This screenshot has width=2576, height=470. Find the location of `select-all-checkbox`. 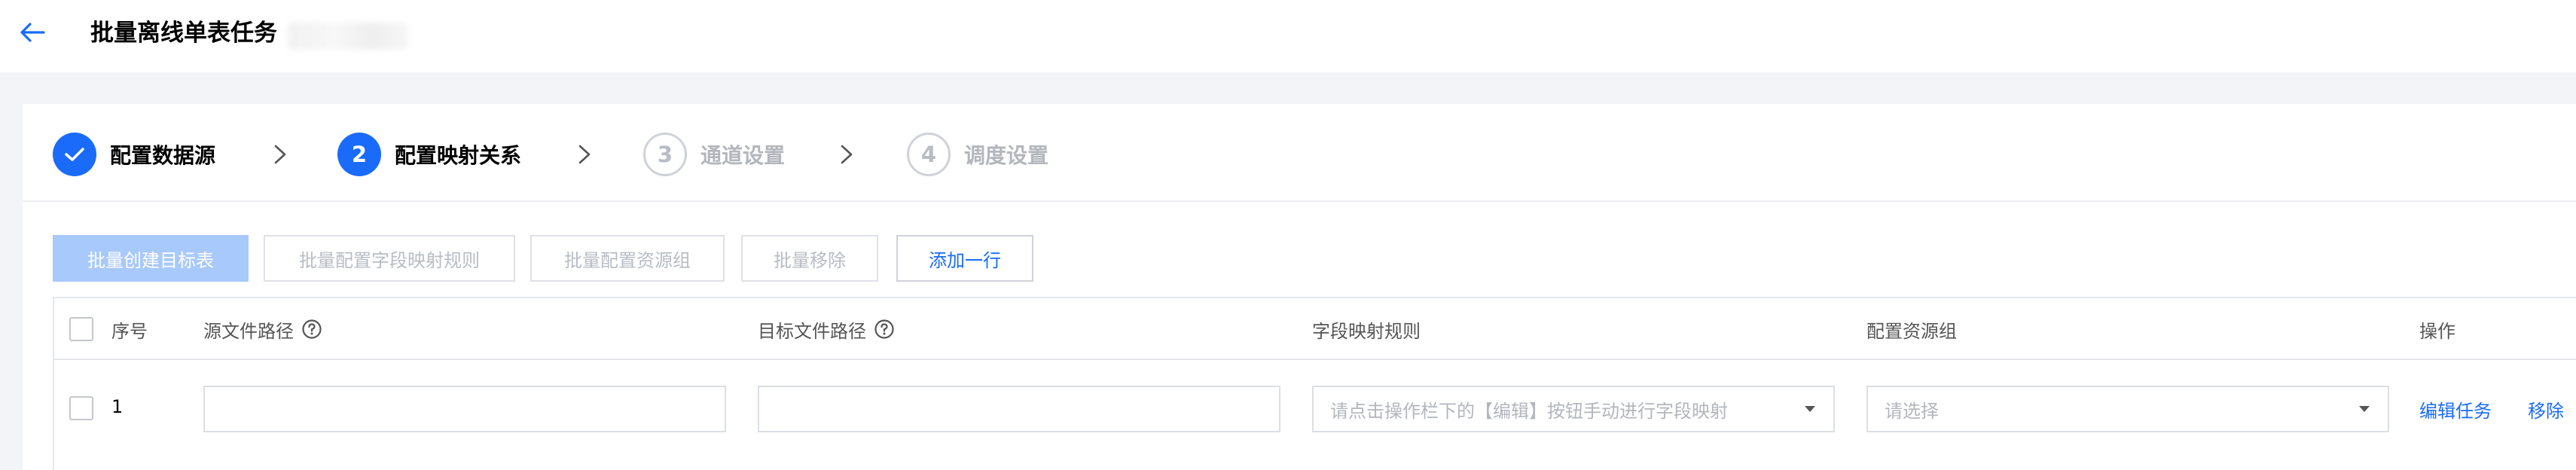

select-all-checkbox is located at coordinates (81, 329).